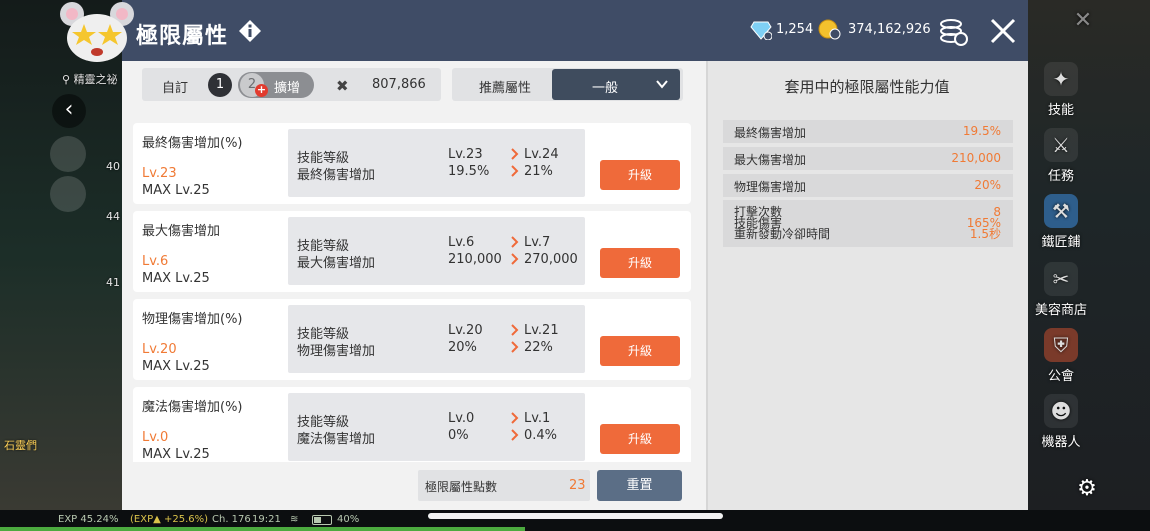 The image size is (1150, 531). What do you see at coordinates (155, 261) in the screenshot?
I see `attribute-level: Lv.6` at bounding box center [155, 261].